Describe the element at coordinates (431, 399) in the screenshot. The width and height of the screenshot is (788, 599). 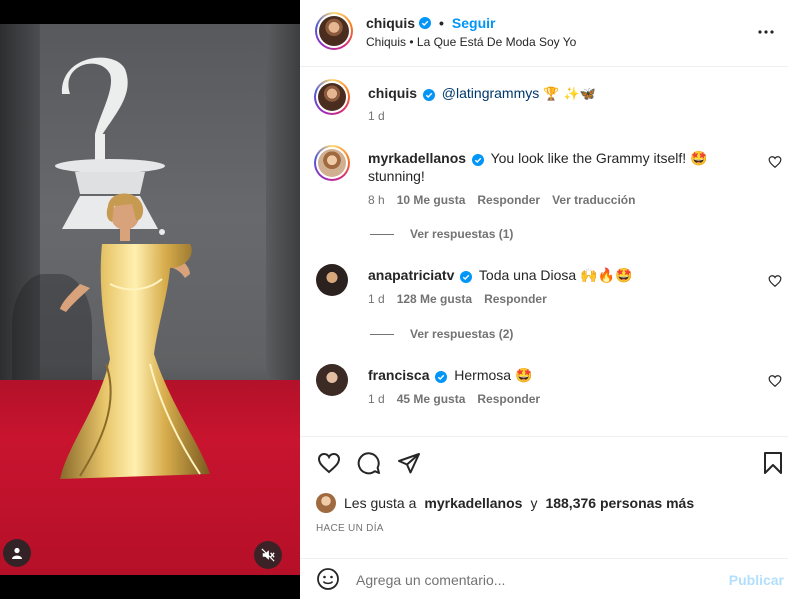
I see `comment-likes: 45 Me gusta` at that location.